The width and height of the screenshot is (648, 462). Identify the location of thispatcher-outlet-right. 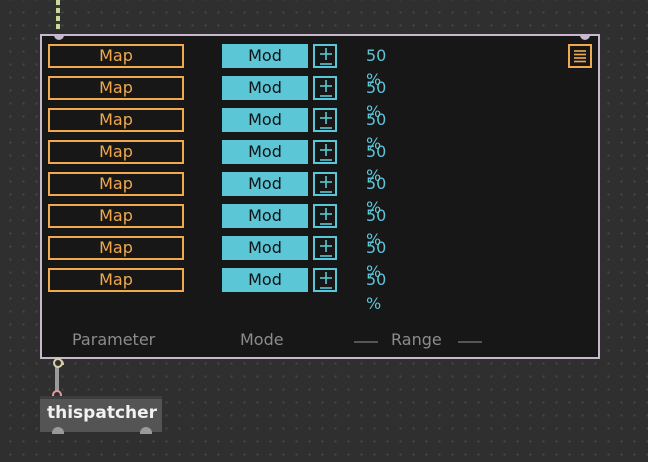
(146, 430).